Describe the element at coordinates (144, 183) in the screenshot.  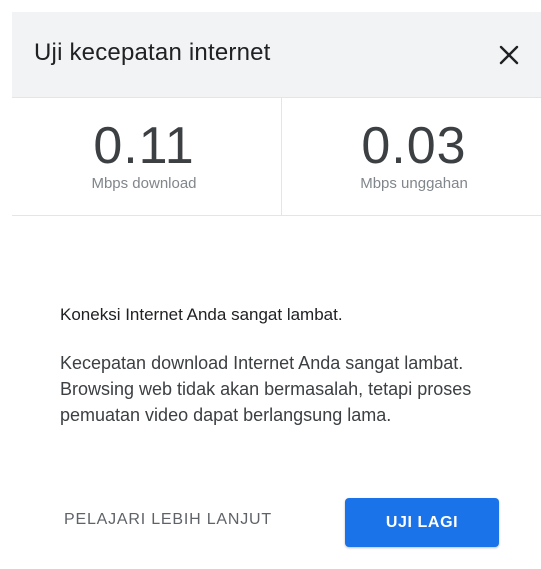
I see `download-unit: Mbps download` at that location.